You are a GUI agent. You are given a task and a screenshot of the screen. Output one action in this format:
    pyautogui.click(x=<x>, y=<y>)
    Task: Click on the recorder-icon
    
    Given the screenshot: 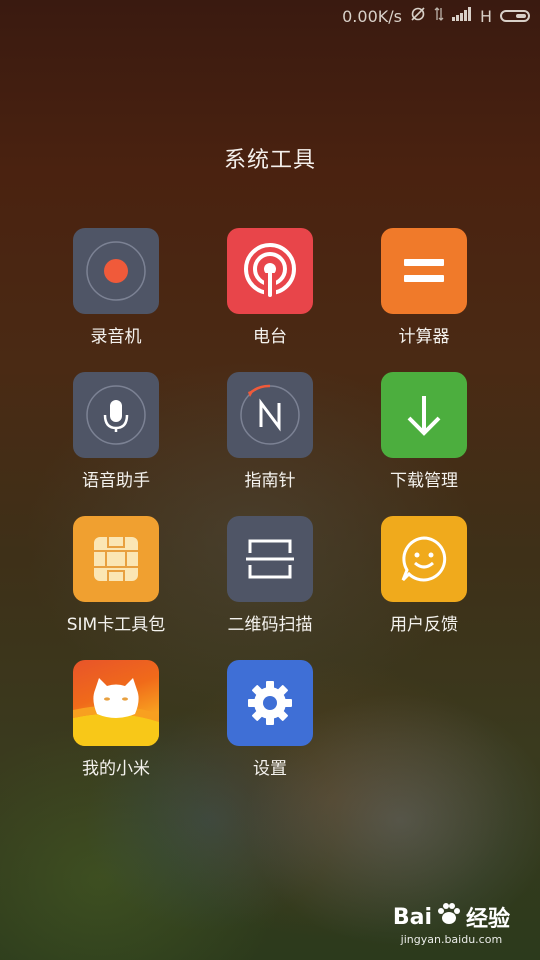 What is the action you would take?
    pyautogui.click(x=116, y=271)
    